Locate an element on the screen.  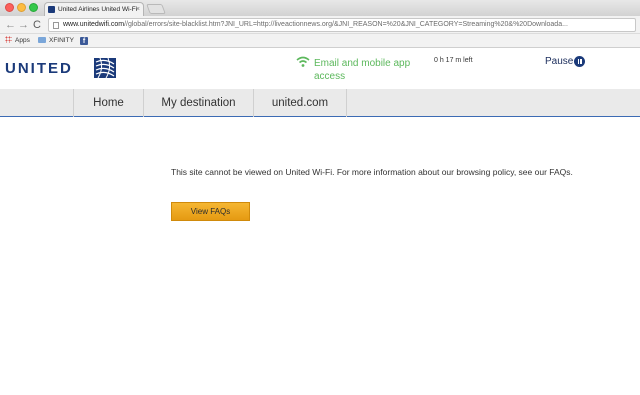
tab-close-icon: × is located at coordinates (138, 9).